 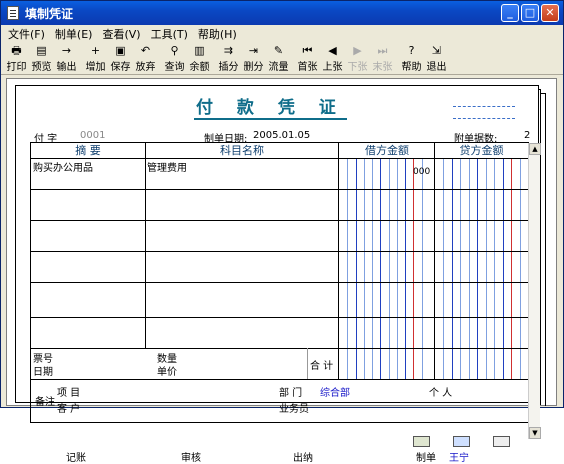 What do you see at coordinates (543, 249) in the screenshot?
I see `page-shadow` at bounding box center [543, 249].